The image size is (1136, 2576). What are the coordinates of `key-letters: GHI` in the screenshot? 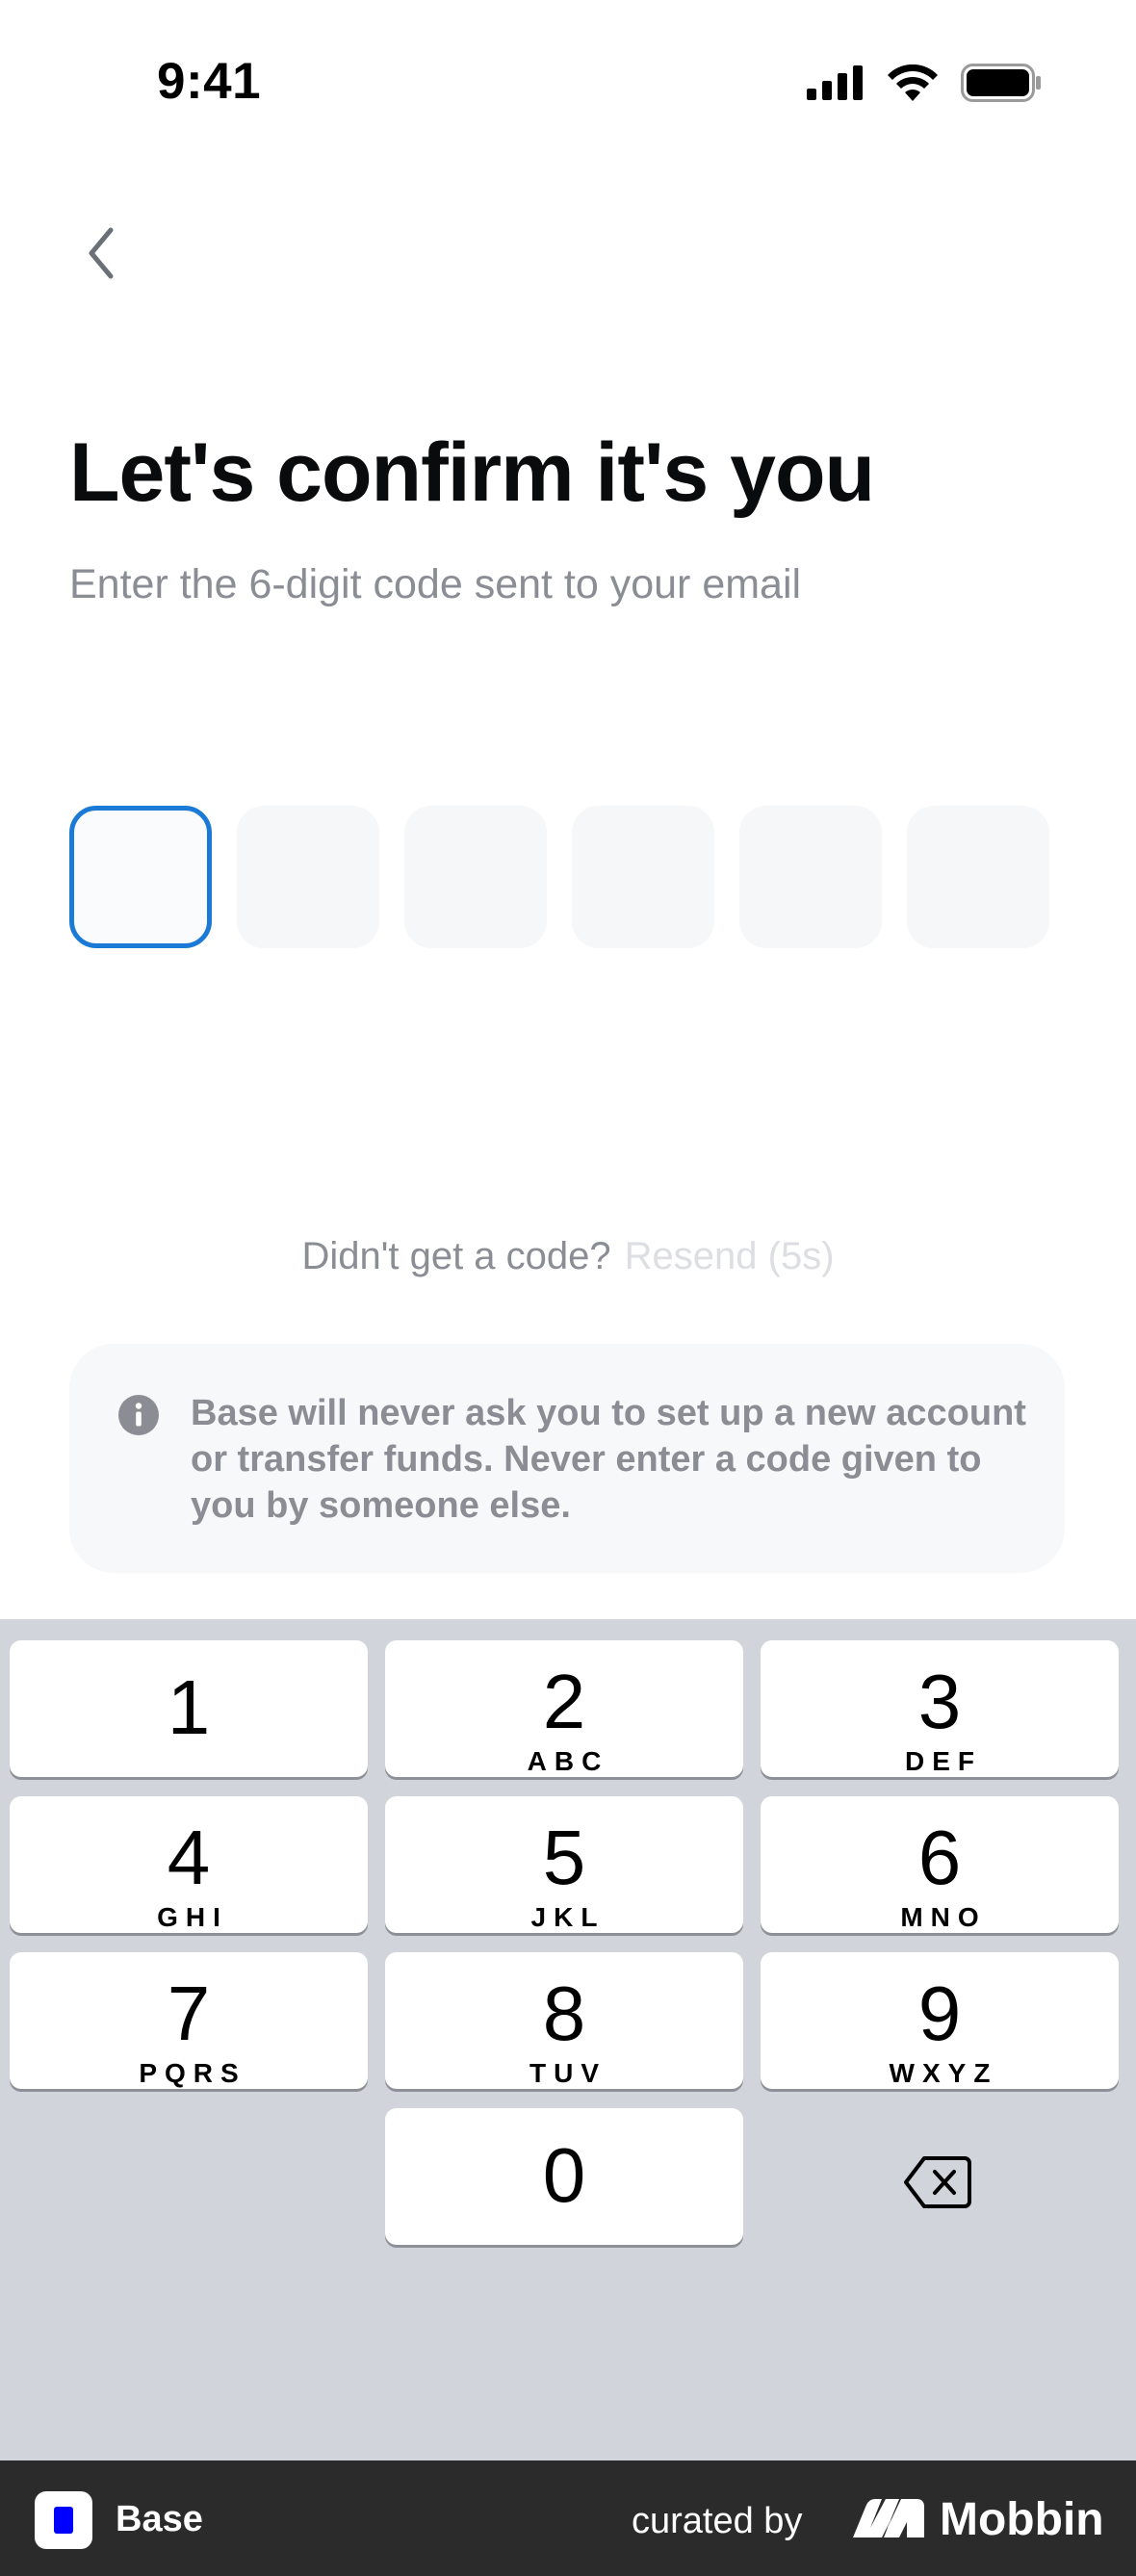 It's located at (192, 1917).